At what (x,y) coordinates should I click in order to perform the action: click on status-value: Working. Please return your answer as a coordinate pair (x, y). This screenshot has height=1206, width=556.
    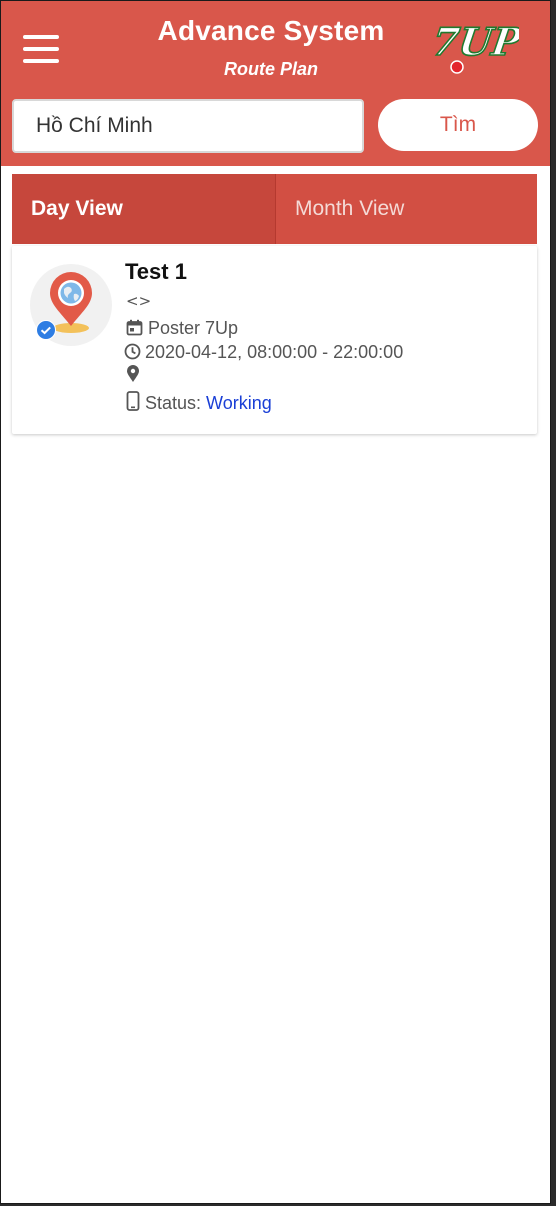
    Looking at the image, I should click on (239, 403).